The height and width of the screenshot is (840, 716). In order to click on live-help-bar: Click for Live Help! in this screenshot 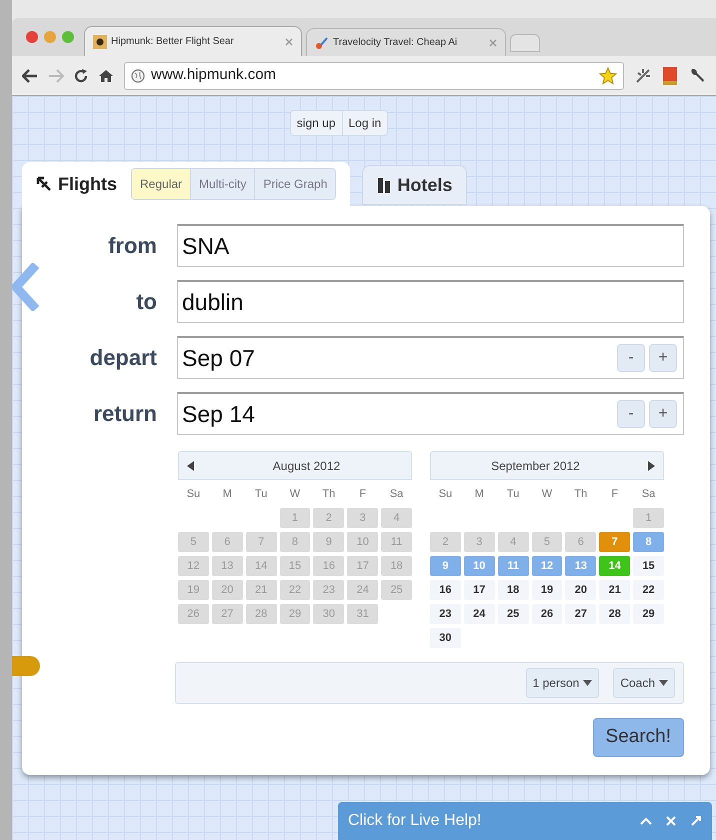, I will do `click(525, 821)`.